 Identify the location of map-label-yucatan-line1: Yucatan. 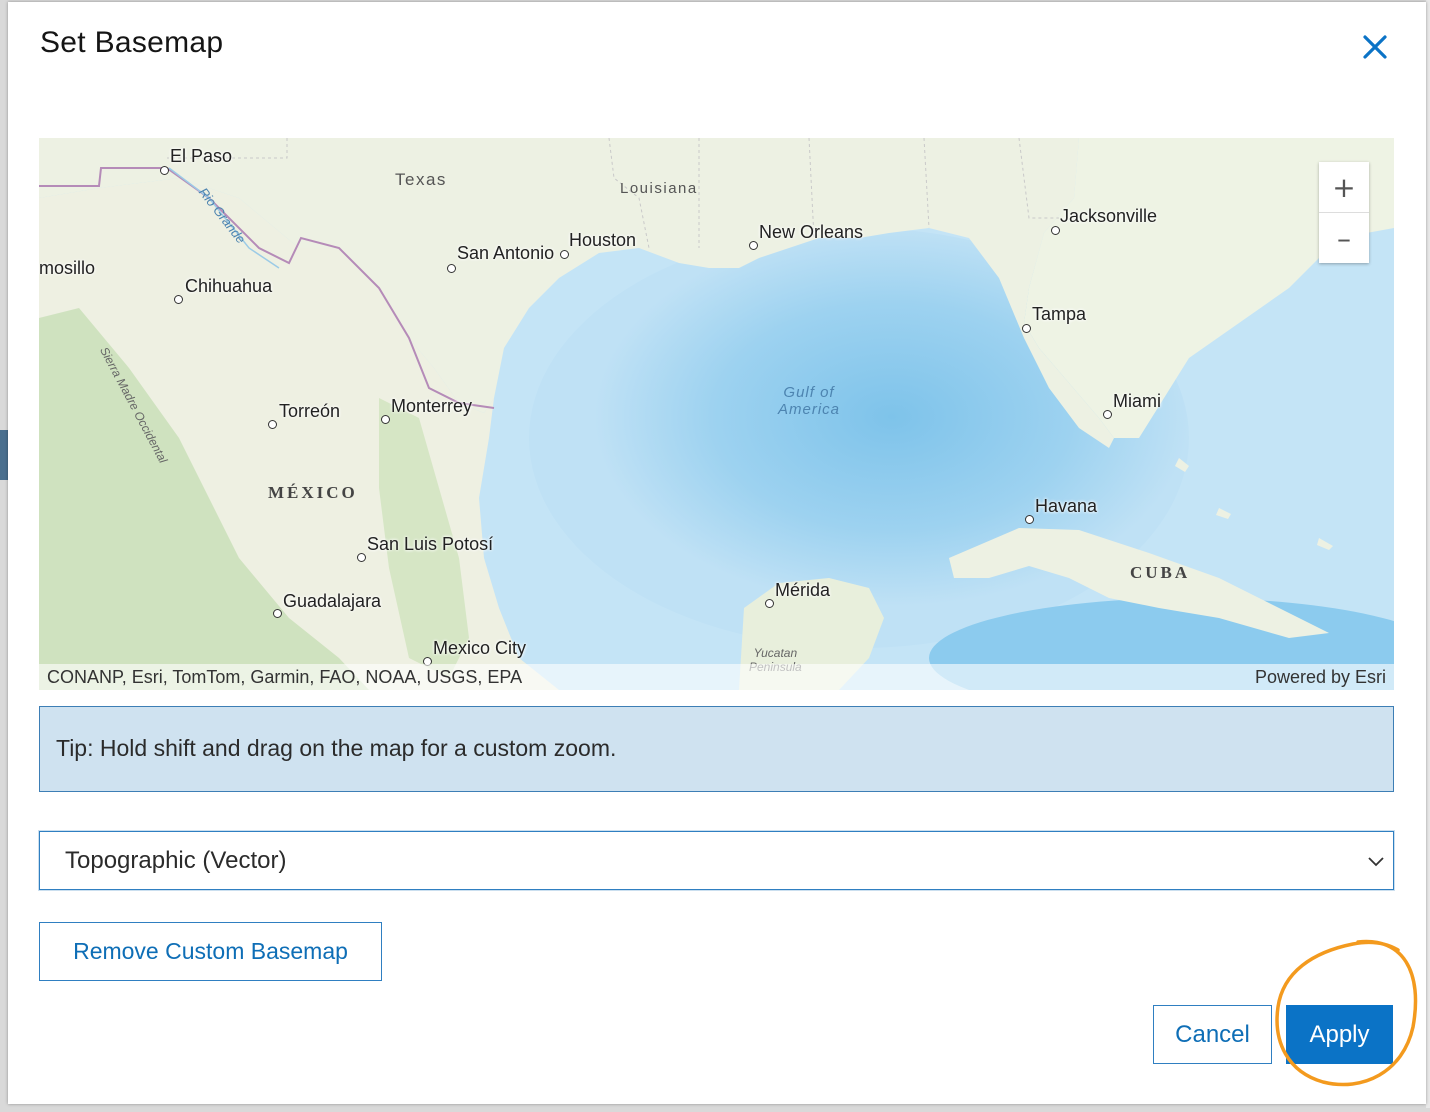
(775, 653).